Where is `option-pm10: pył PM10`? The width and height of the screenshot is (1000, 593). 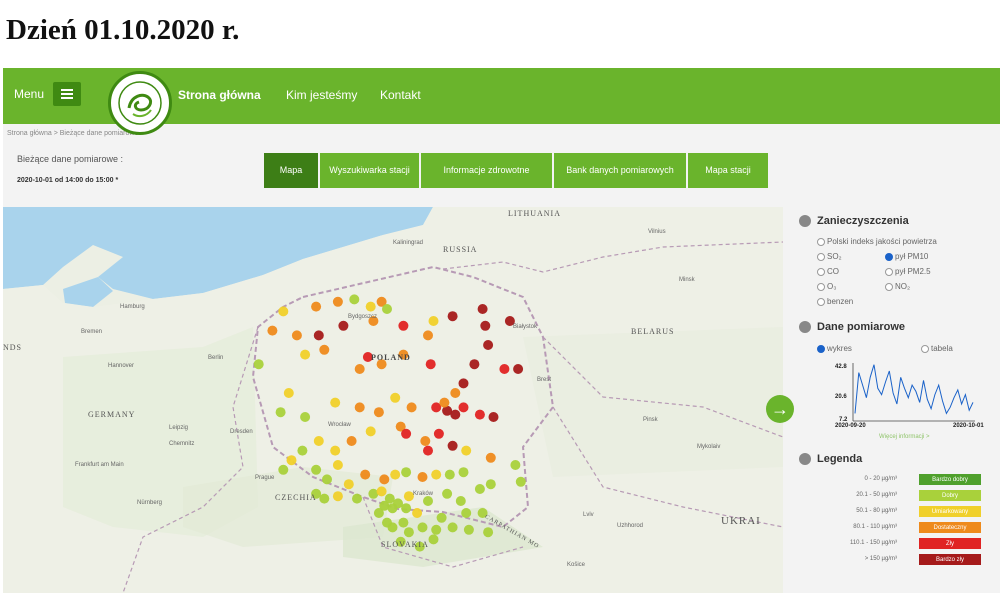 option-pm10: pył PM10 is located at coordinates (906, 256).